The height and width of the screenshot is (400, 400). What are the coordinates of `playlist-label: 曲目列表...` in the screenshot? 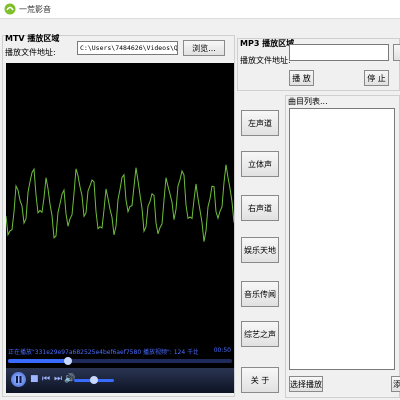 It's located at (308, 101).